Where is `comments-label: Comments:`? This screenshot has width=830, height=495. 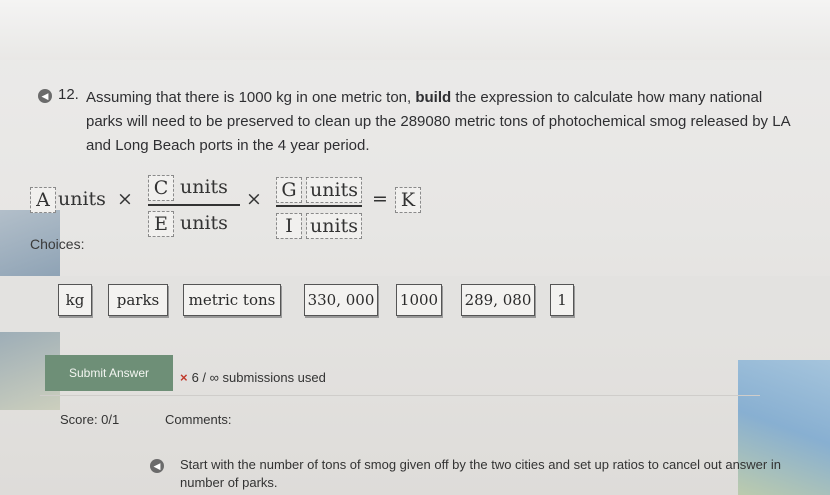 comments-label: Comments: is located at coordinates (198, 419).